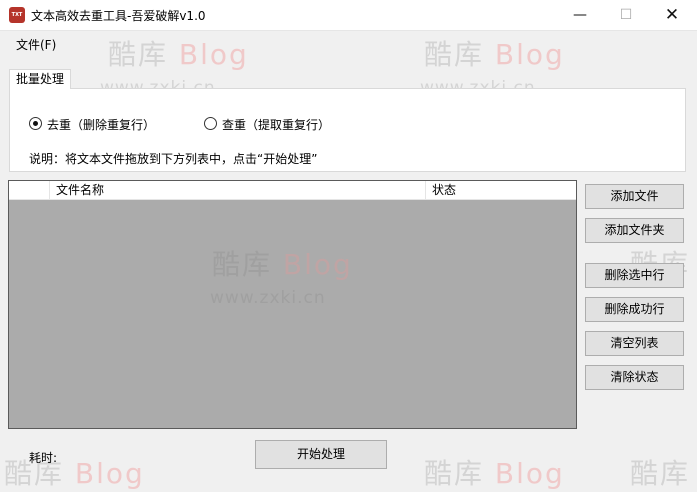 The height and width of the screenshot is (492, 697). I want to click on instructions-text: 说明：将文本文件拖放到下方列表中，点击“开始处理”, so click(173, 159).